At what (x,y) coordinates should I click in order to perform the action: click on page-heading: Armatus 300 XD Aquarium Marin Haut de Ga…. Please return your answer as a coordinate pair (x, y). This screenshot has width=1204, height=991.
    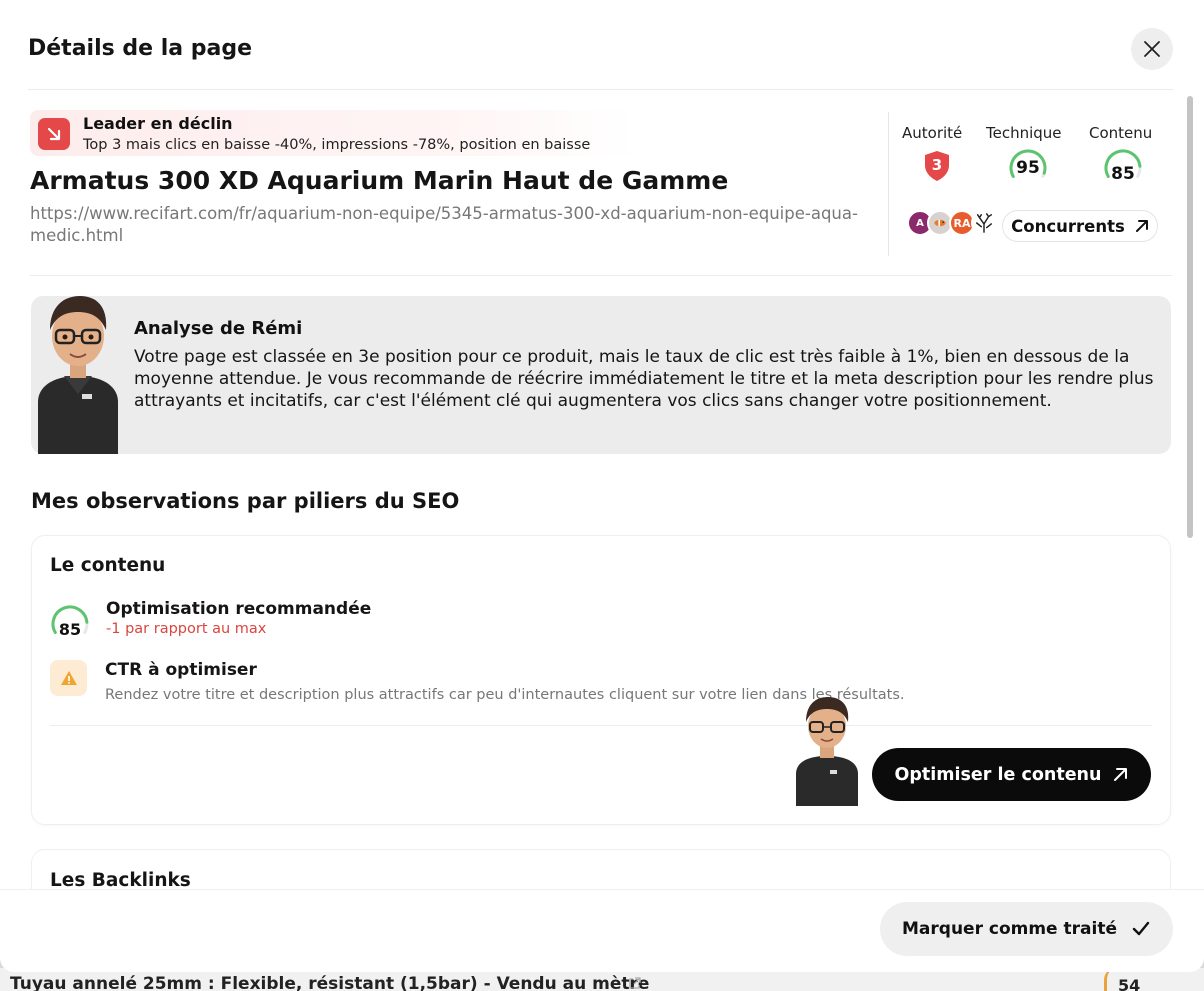
    Looking at the image, I should click on (379, 180).